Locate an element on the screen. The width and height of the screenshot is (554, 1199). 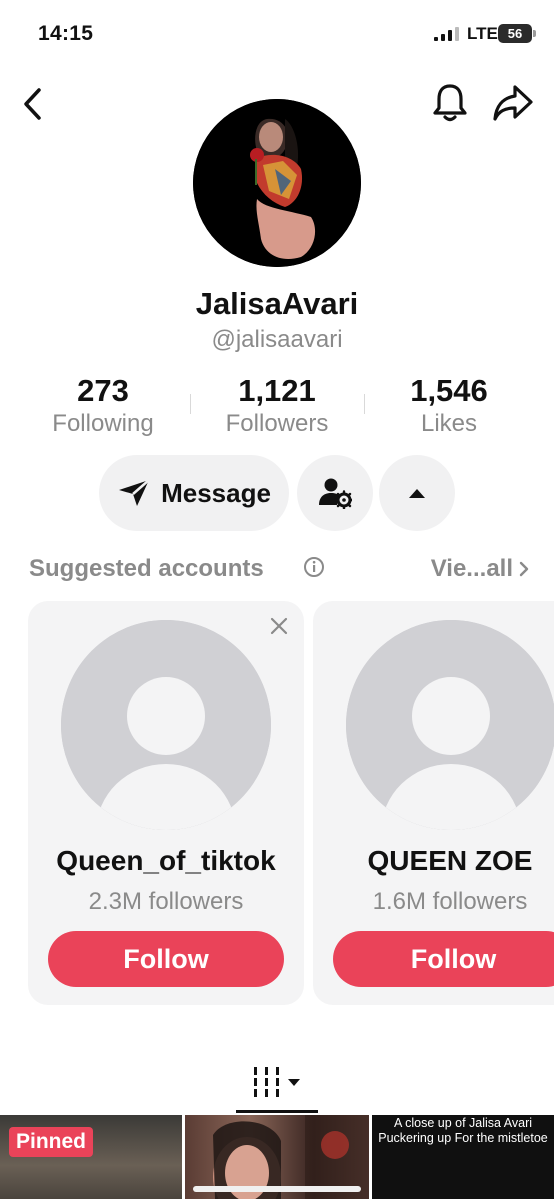
suggestions-toggle-button is located at coordinates (417, 493).